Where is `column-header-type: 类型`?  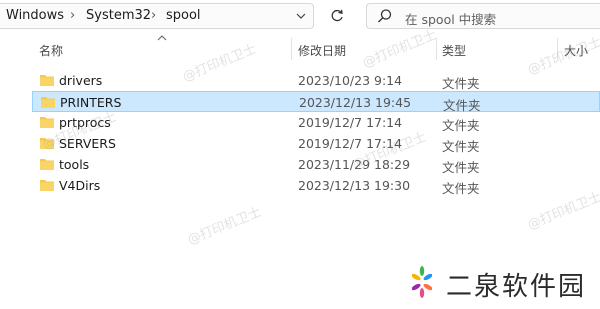 column-header-type: 类型 is located at coordinates (454, 50).